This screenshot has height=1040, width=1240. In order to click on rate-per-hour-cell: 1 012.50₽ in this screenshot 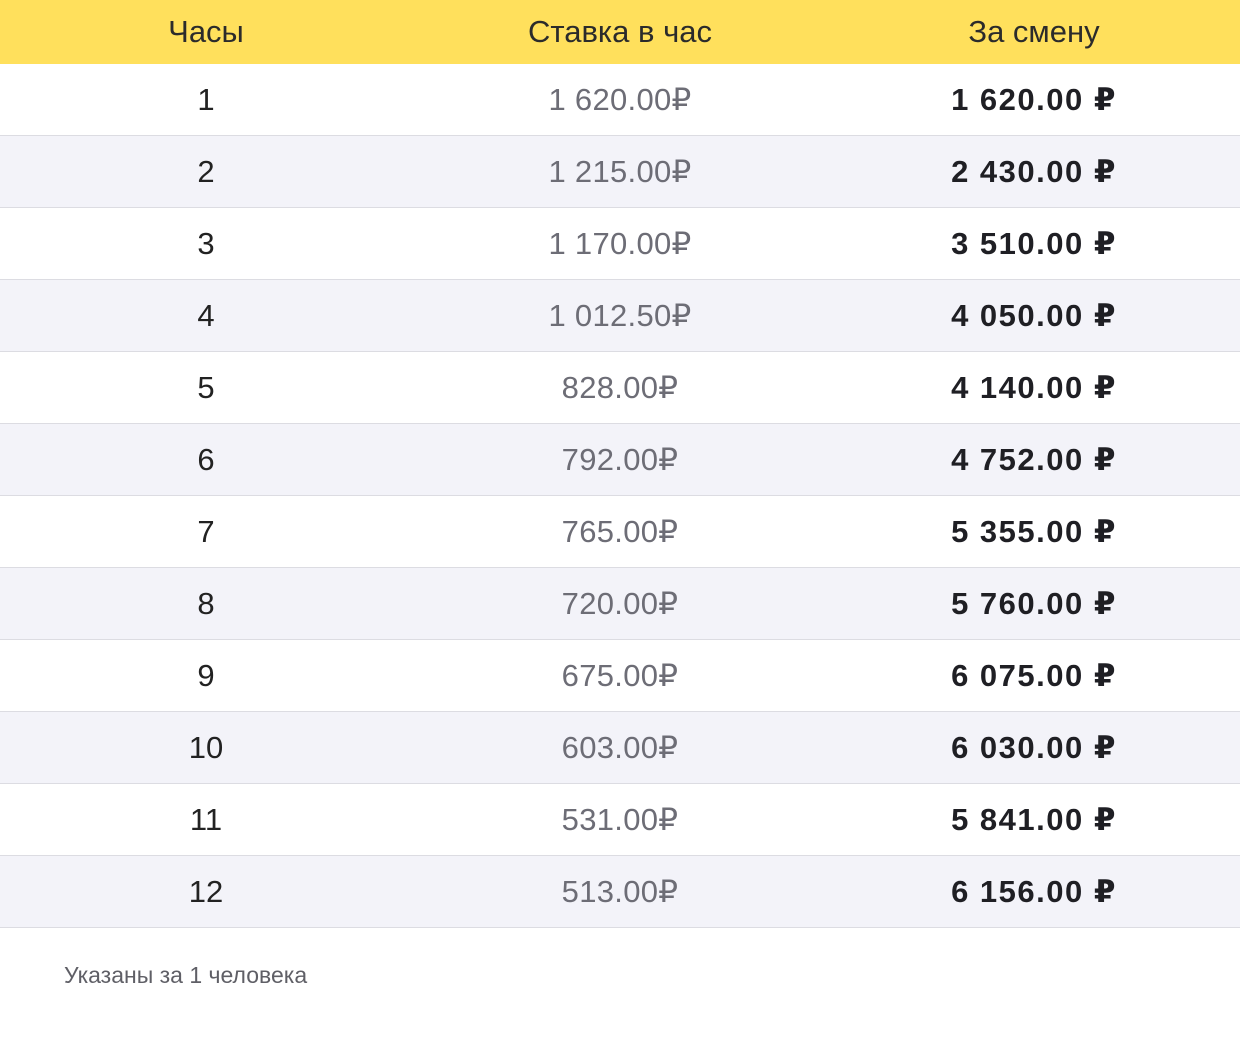, I will do `click(620, 315)`.